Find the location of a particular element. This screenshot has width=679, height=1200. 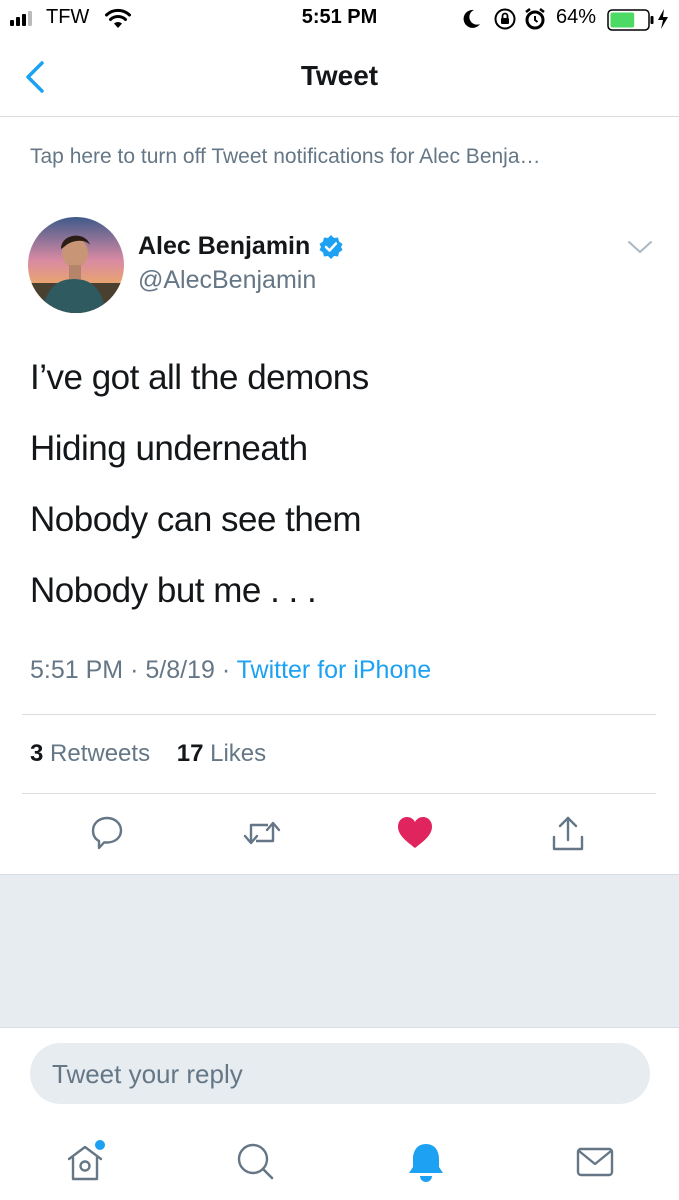

like-label: Likes is located at coordinates (238, 753).